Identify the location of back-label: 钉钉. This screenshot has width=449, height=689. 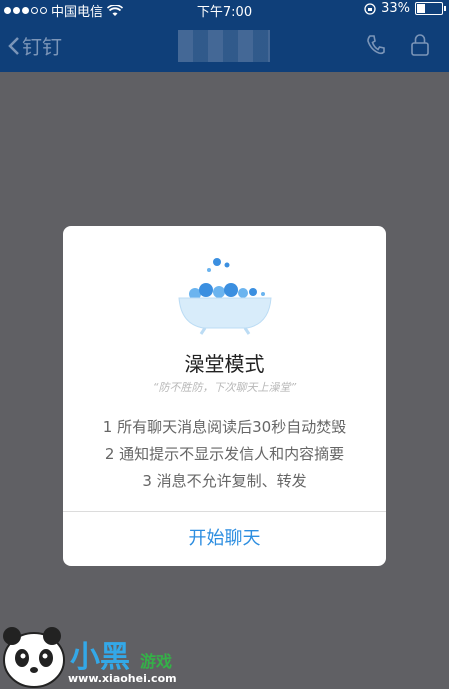
(42, 47).